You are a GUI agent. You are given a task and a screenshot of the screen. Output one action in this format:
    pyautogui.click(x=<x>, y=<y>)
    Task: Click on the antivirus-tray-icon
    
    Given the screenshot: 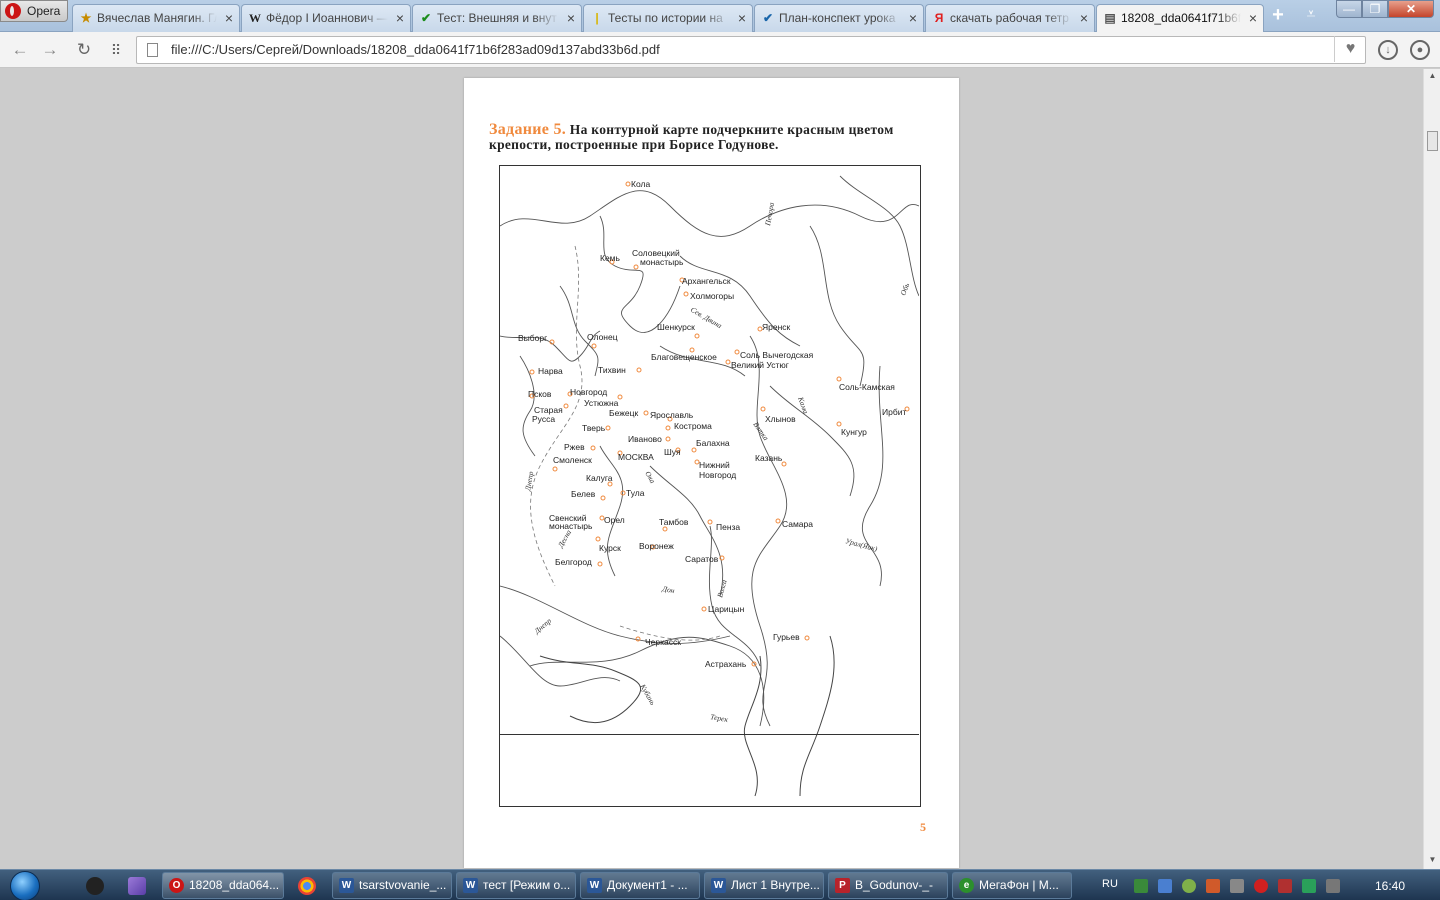 What is the action you would take?
    pyautogui.click(x=1261, y=886)
    